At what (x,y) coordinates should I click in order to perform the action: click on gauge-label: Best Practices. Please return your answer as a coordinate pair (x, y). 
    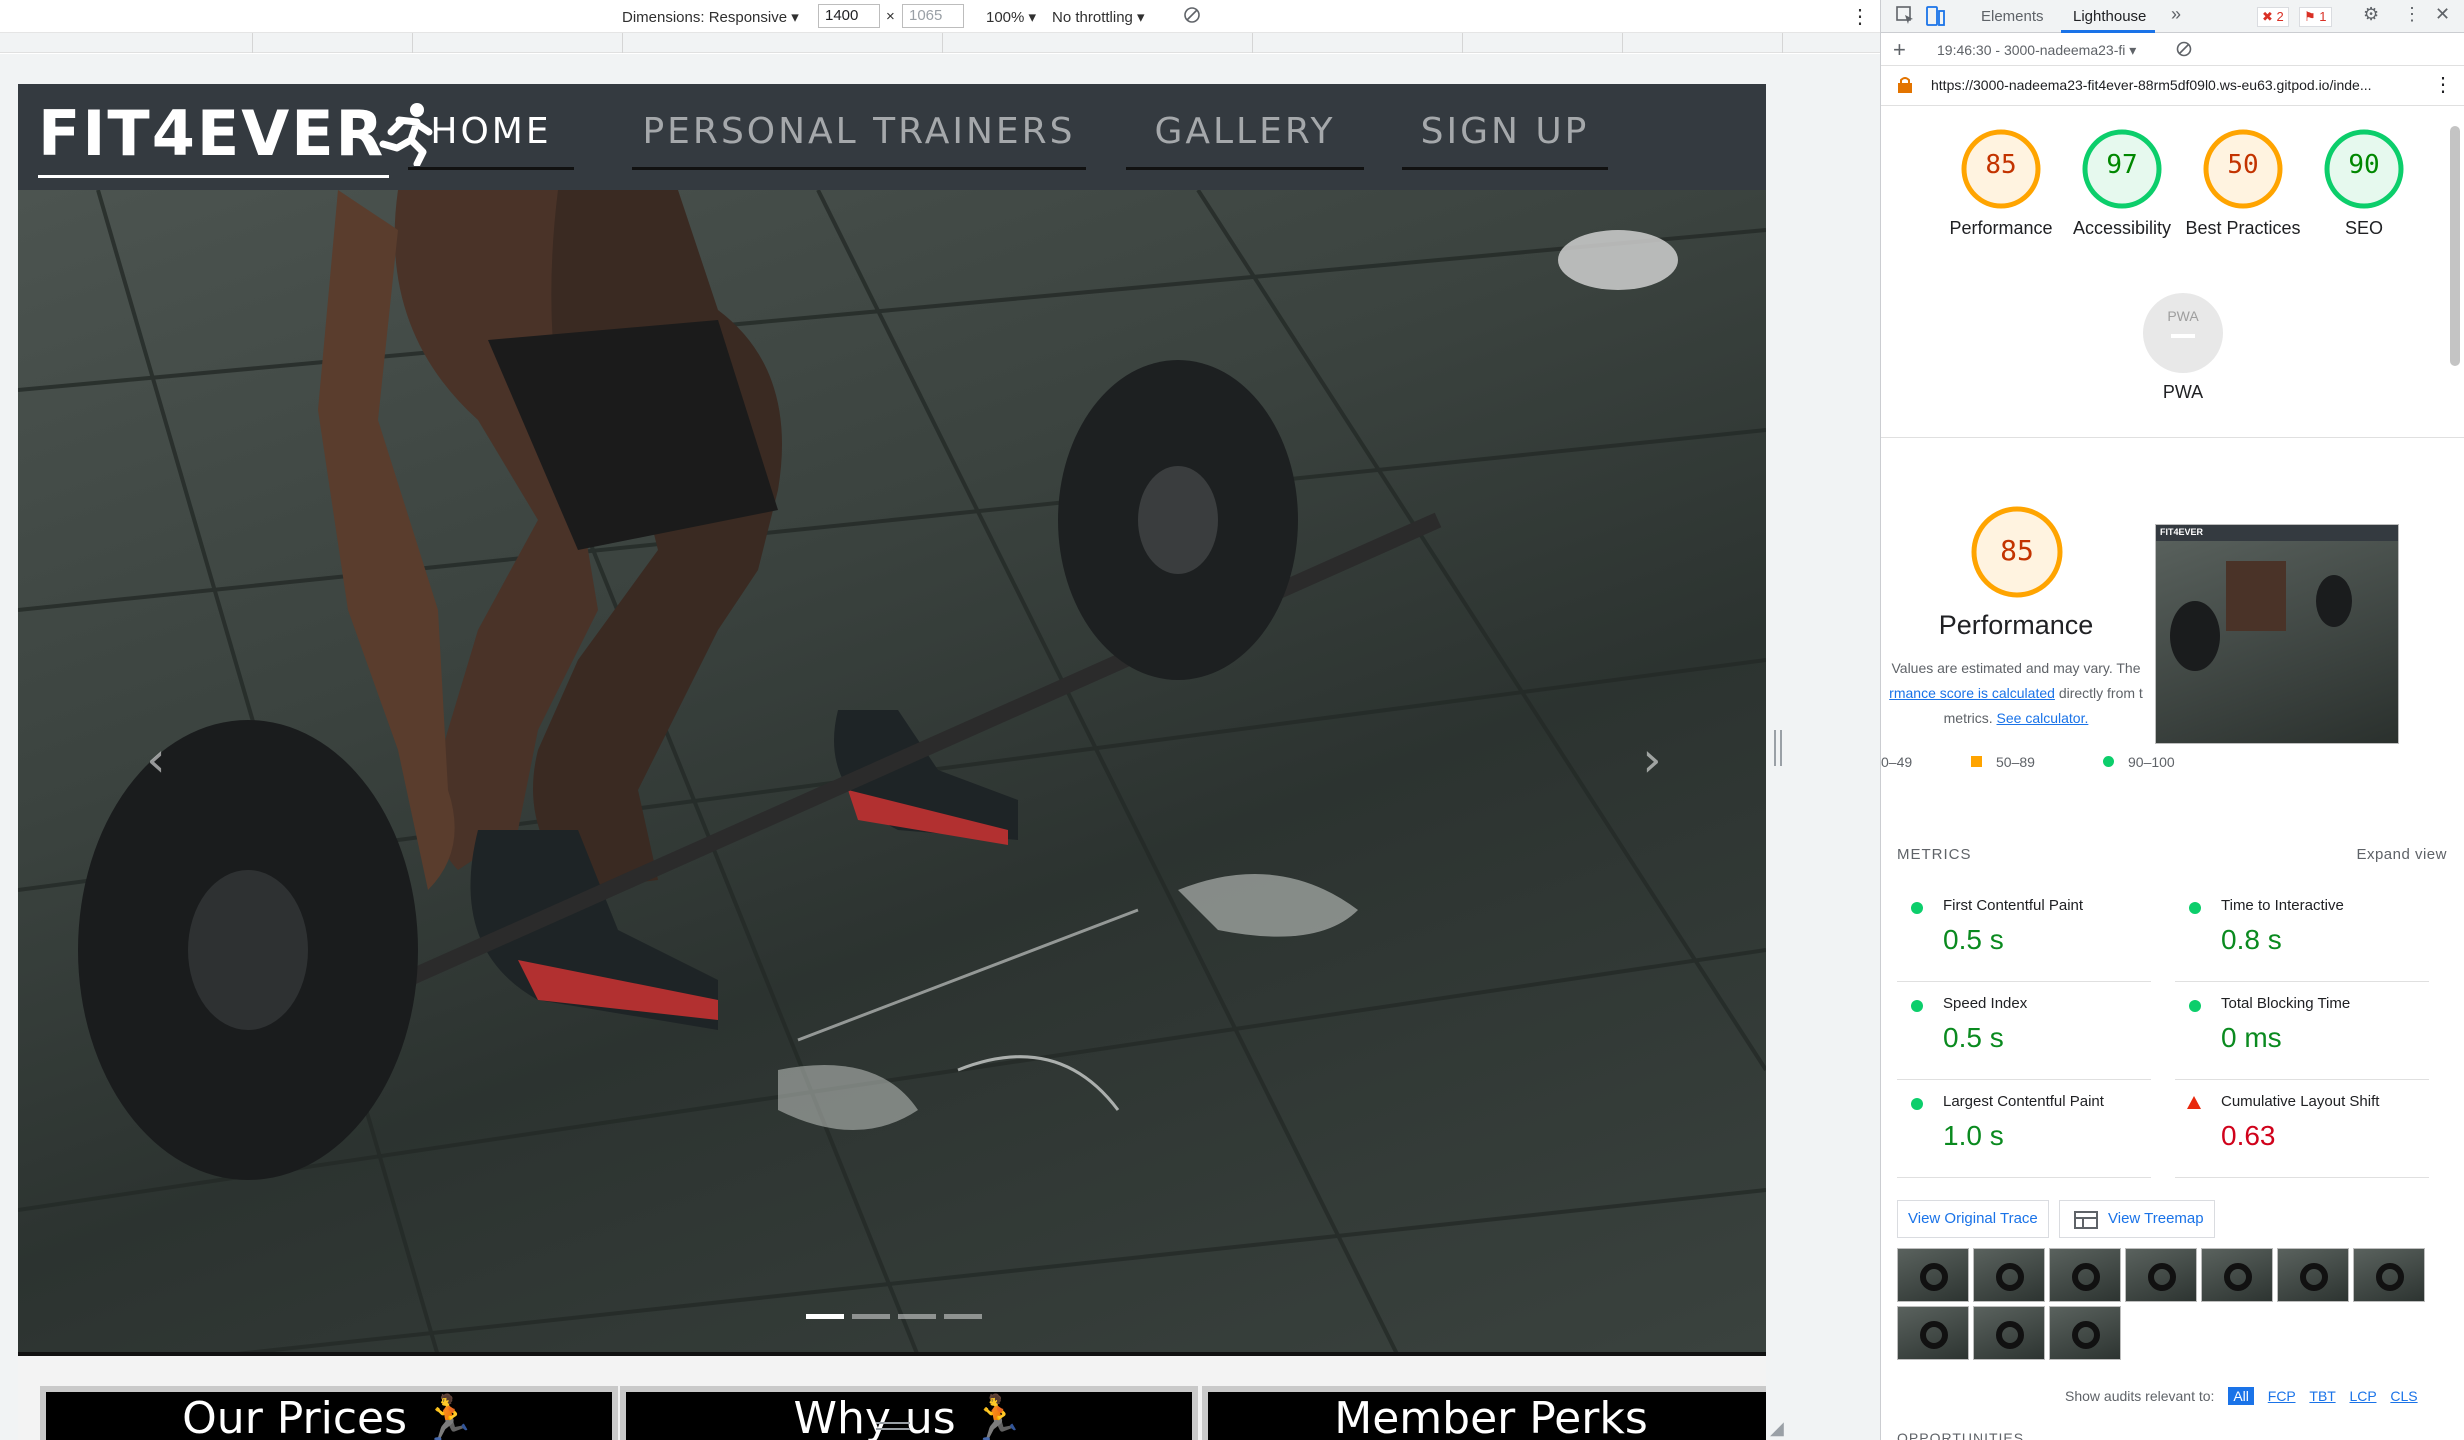
    Looking at the image, I should click on (2243, 228).